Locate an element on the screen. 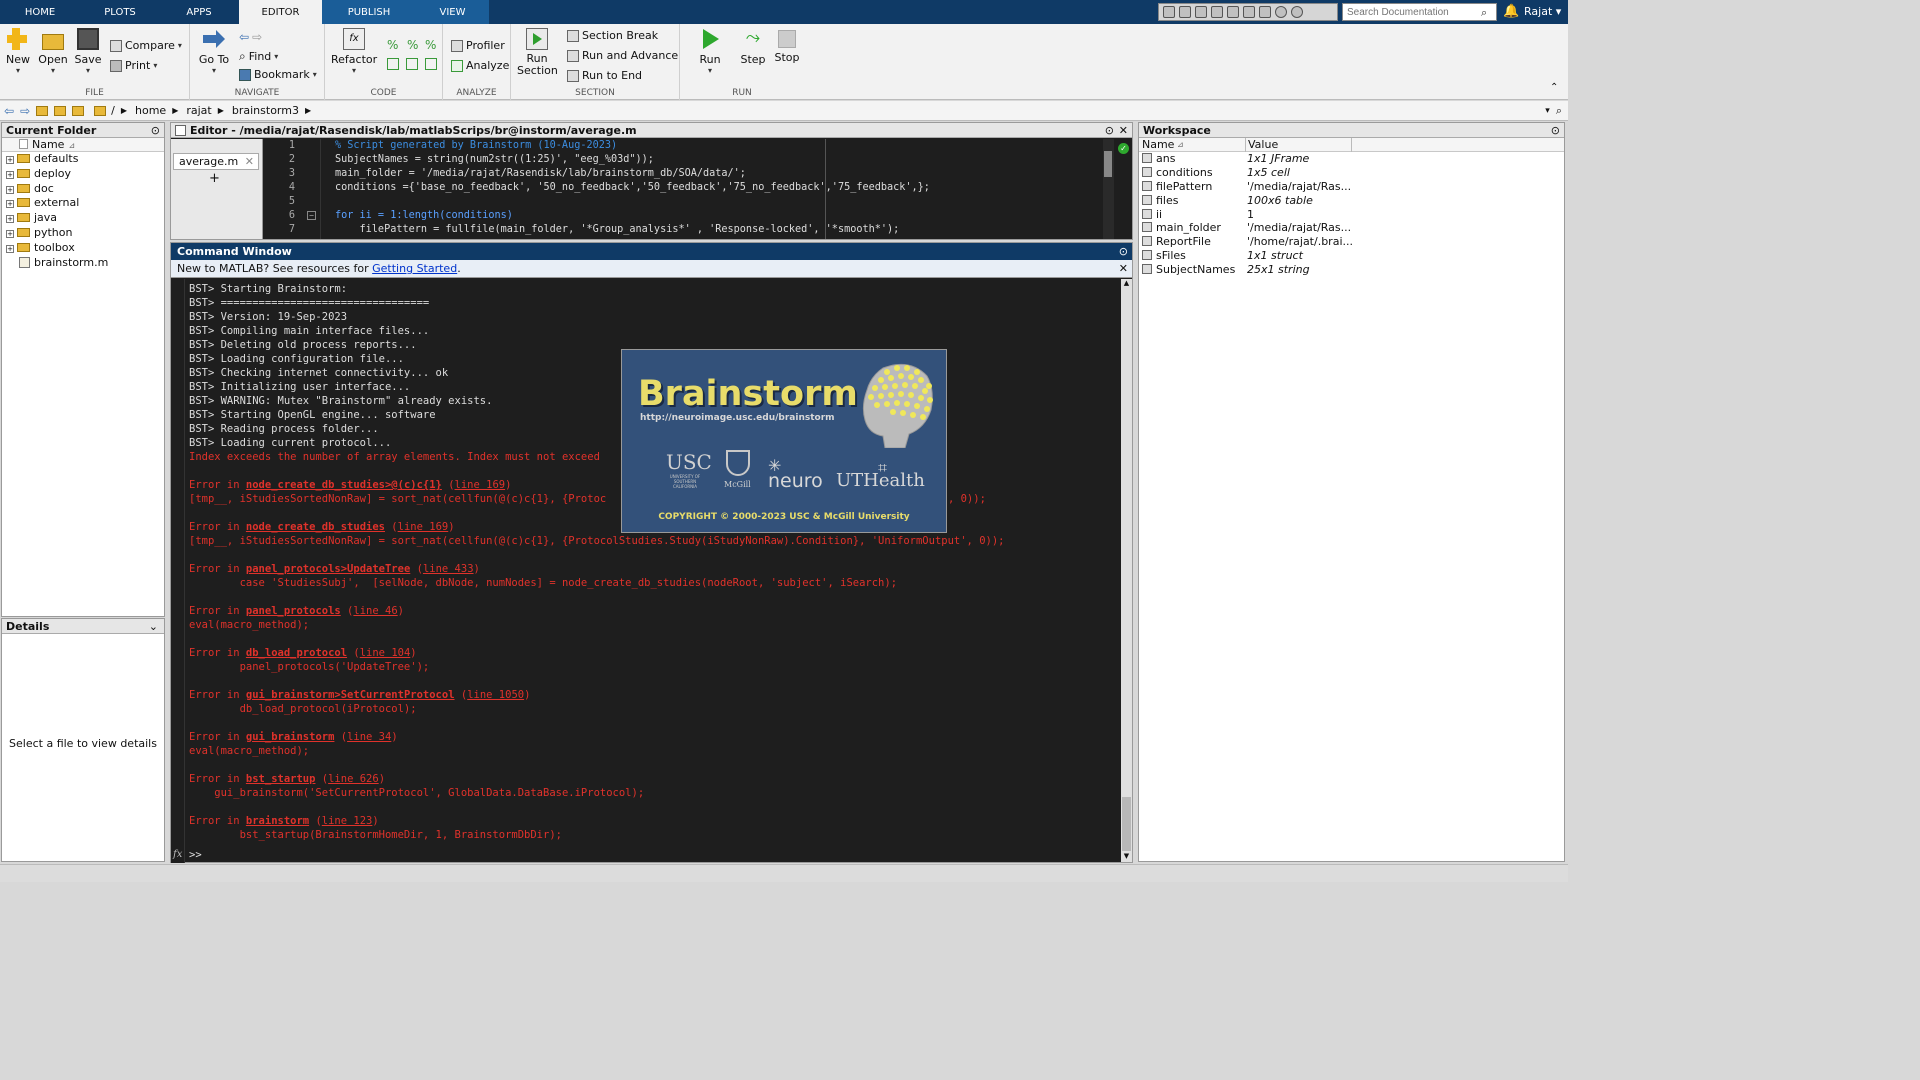 This screenshot has width=1920, height=1080. folder-item: + python is located at coordinates (83, 233).